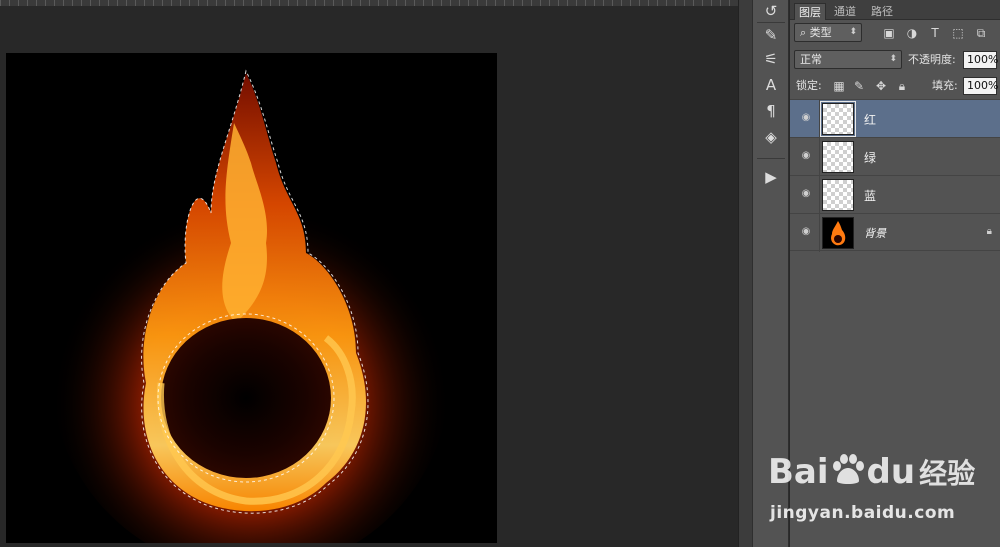  I want to click on shape-filter-icon: ⬚, so click(958, 33).